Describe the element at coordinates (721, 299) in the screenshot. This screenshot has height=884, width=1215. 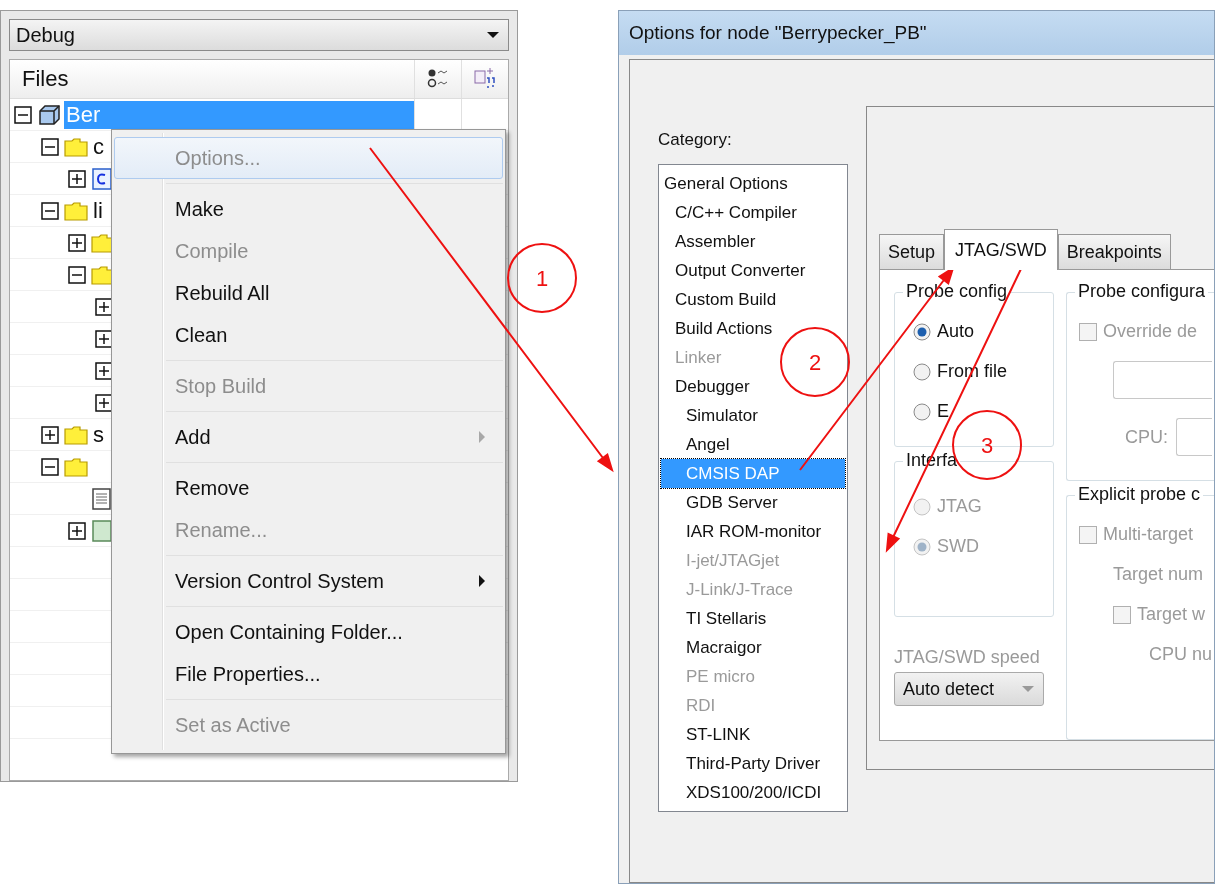
I see `category-item: Custom Build` at that location.